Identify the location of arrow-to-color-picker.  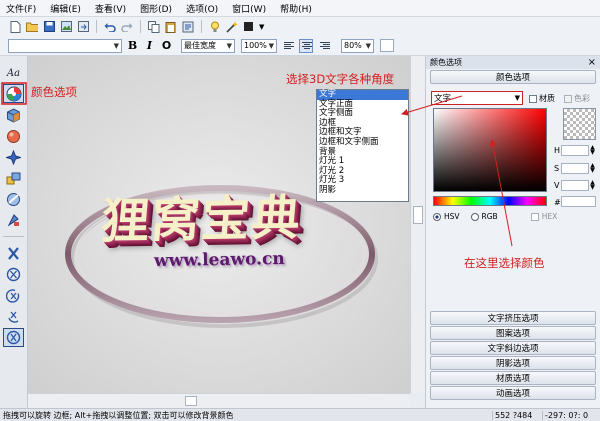
(501, 193).